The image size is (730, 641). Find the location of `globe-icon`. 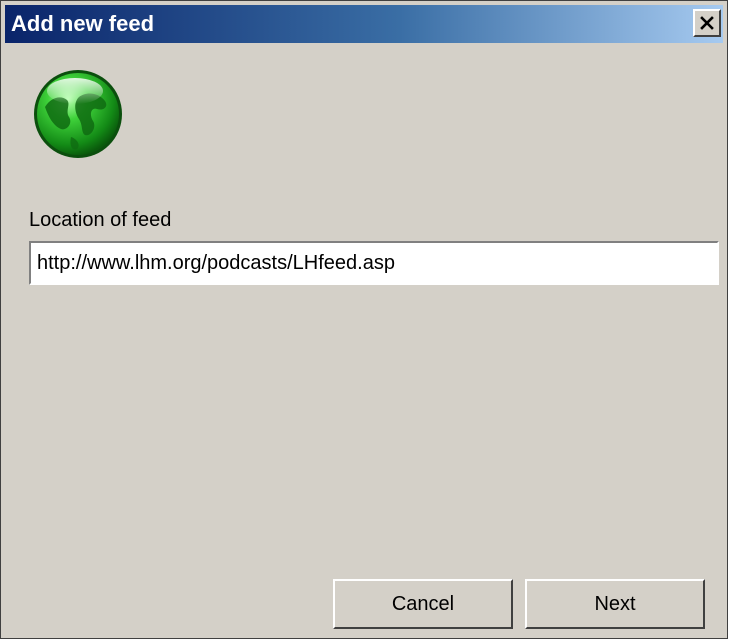

globe-icon is located at coordinates (78, 114).